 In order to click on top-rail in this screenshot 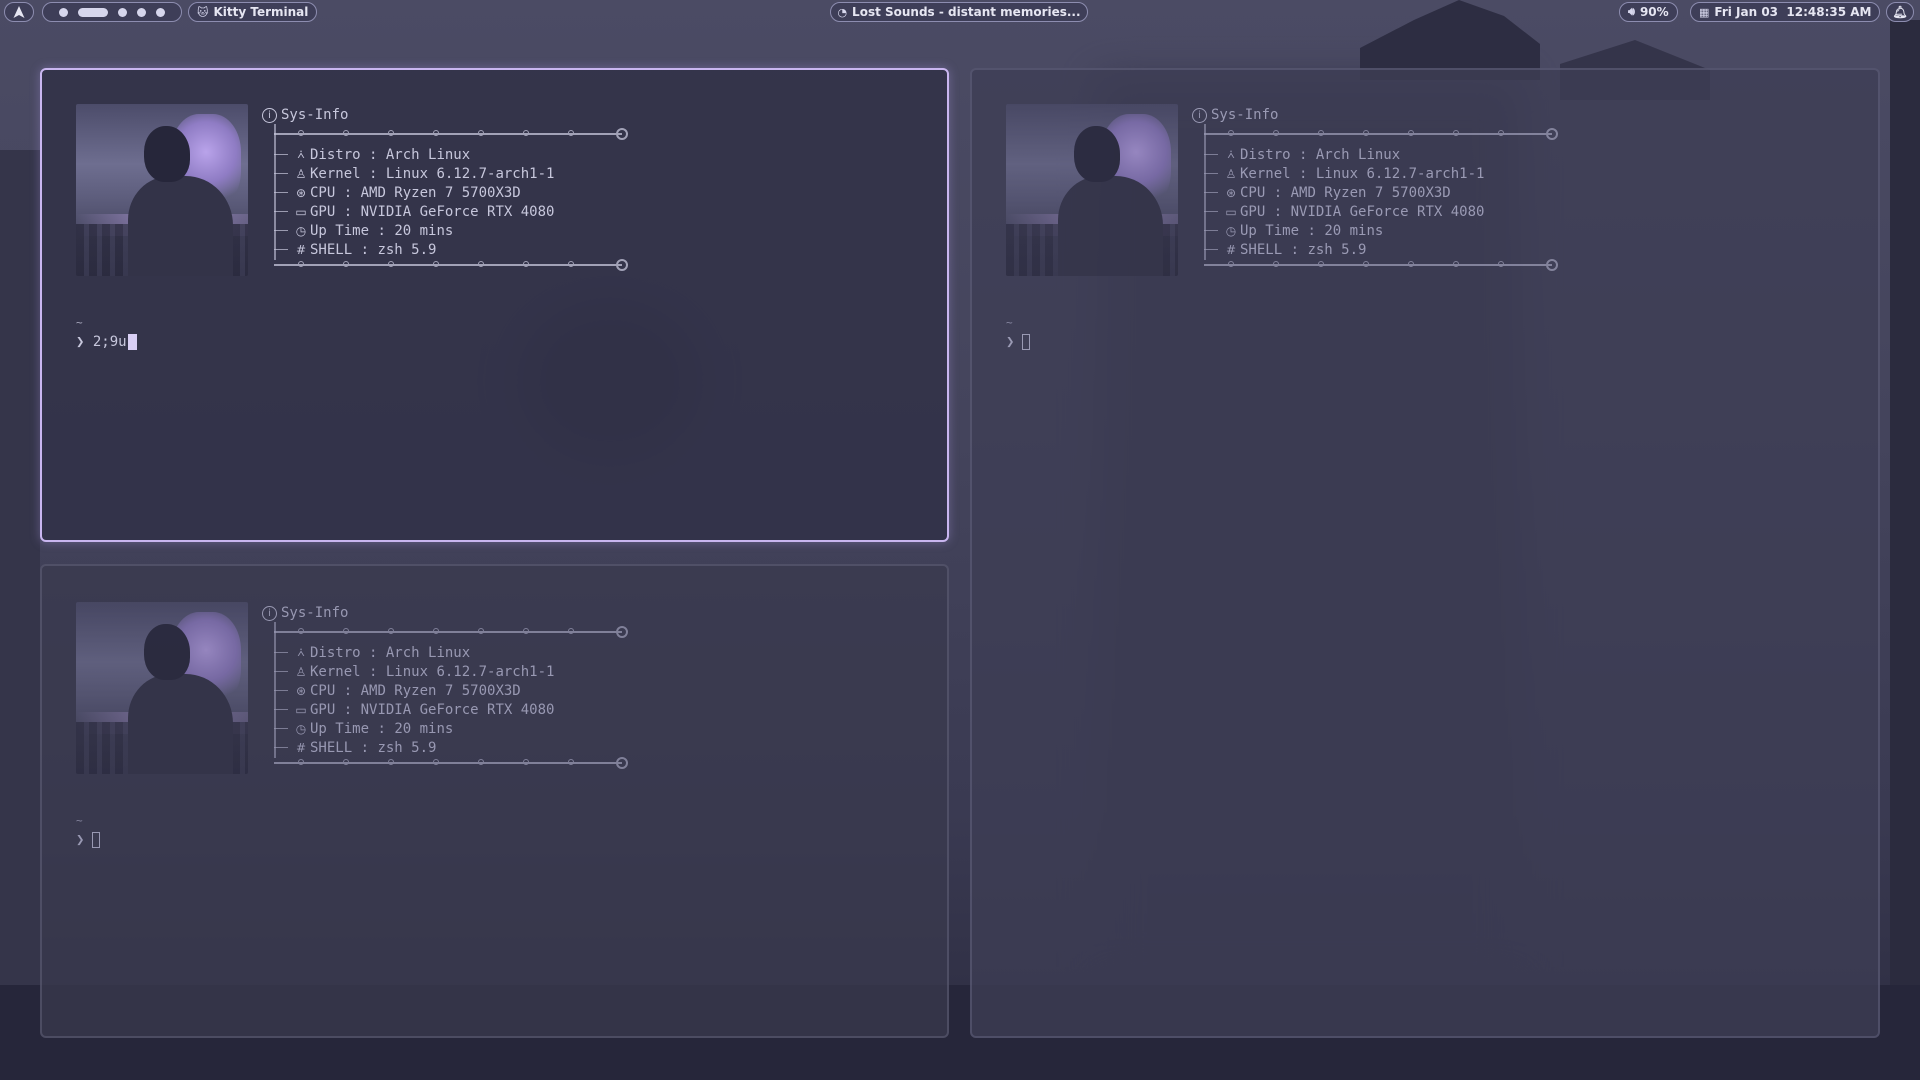, I will do `click(451, 134)`.